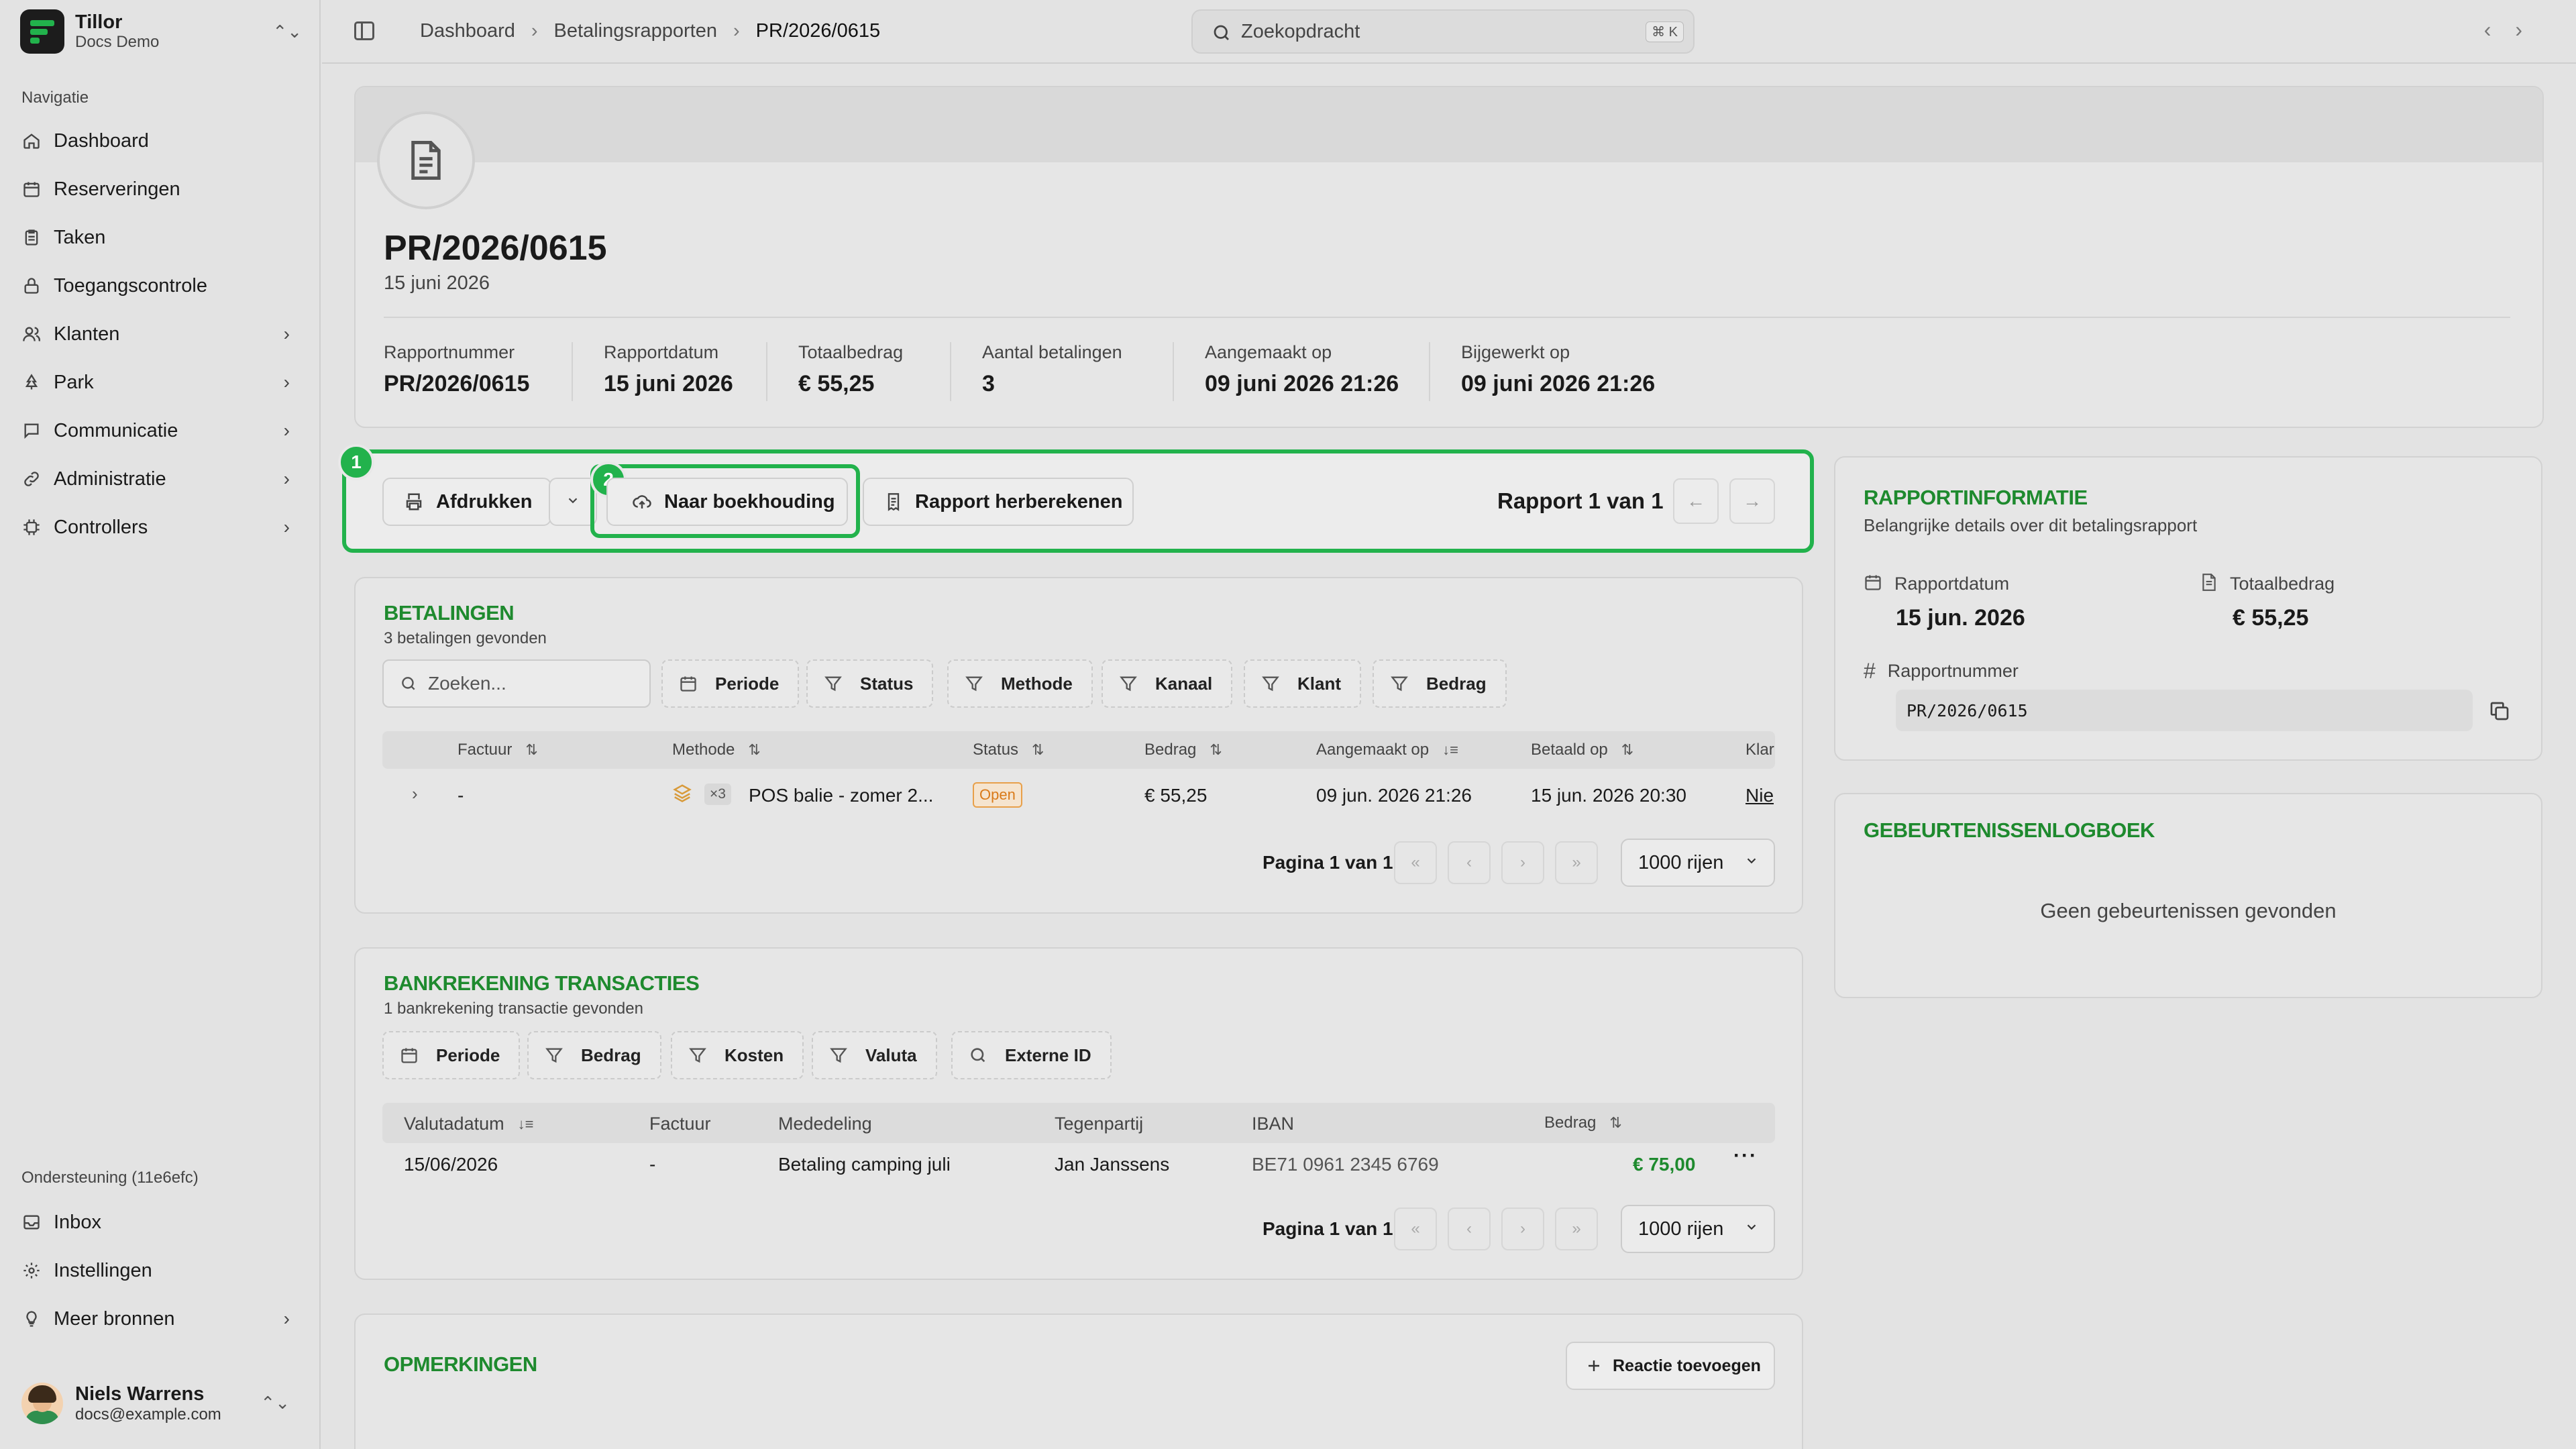  I want to click on sidebar-item-taken: Taken, so click(160, 237).